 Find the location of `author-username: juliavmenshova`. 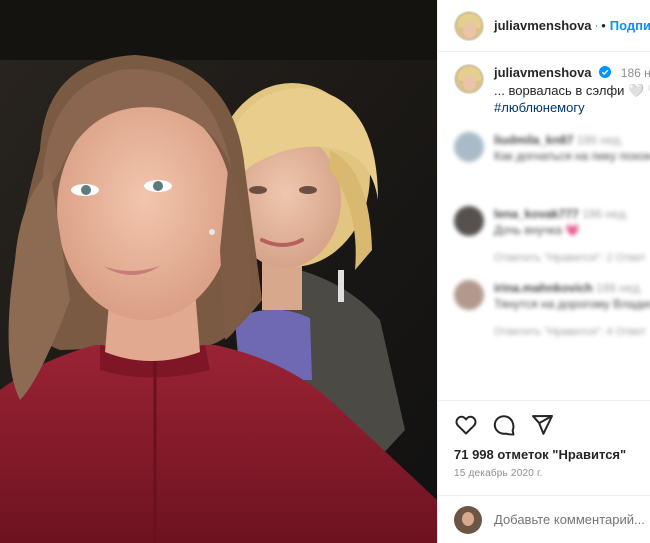

author-username: juliavmenshova is located at coordinates (543, 25).